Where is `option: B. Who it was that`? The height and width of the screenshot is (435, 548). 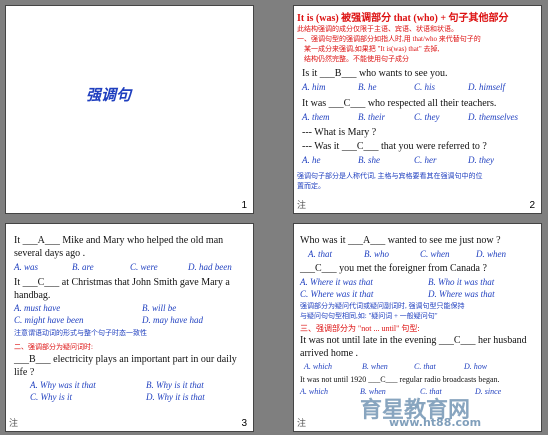 option: B. Who it was that is located at coordinates (461, 282).